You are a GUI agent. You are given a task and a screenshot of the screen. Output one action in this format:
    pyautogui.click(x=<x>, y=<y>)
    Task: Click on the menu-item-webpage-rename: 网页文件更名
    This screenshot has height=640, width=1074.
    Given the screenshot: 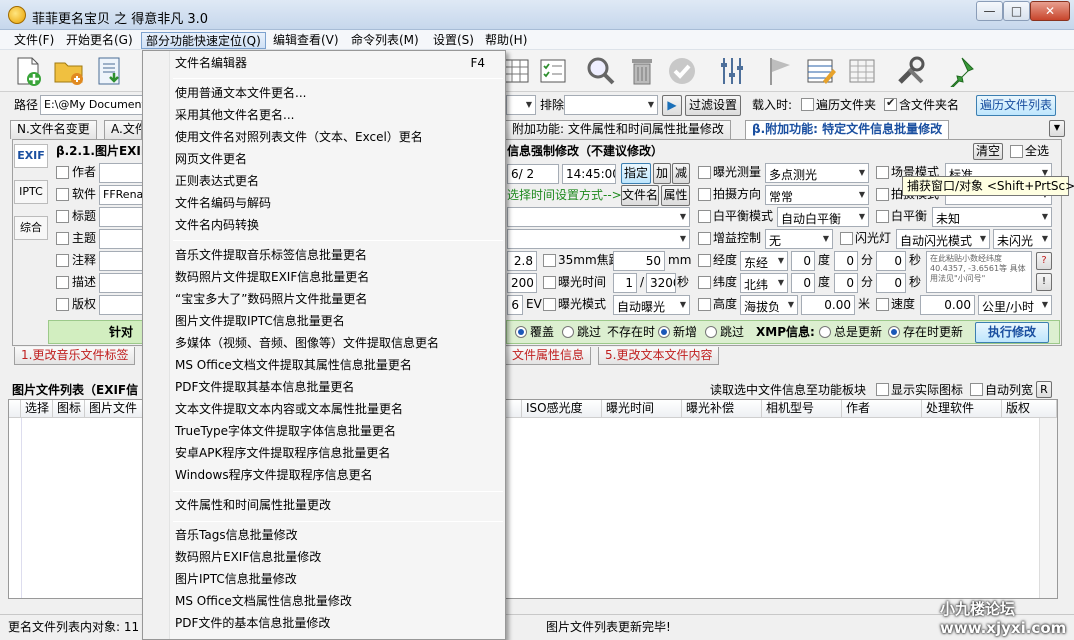 What is the action you would take?
    pyautogui.click(x=211, y=159)
    